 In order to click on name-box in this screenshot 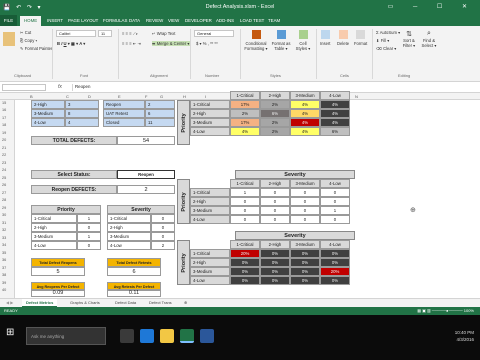, I will do `click(24, 87)`.